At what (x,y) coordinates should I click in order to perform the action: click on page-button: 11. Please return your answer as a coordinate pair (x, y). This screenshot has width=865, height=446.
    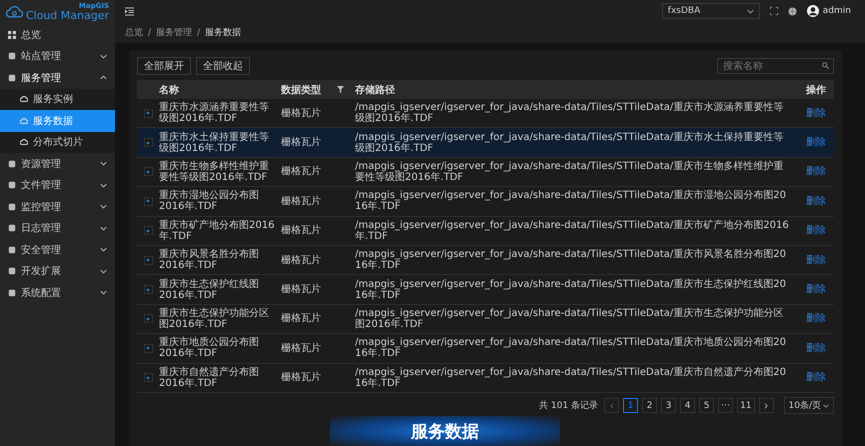
    Looking at the image, I should click on (746, 406).